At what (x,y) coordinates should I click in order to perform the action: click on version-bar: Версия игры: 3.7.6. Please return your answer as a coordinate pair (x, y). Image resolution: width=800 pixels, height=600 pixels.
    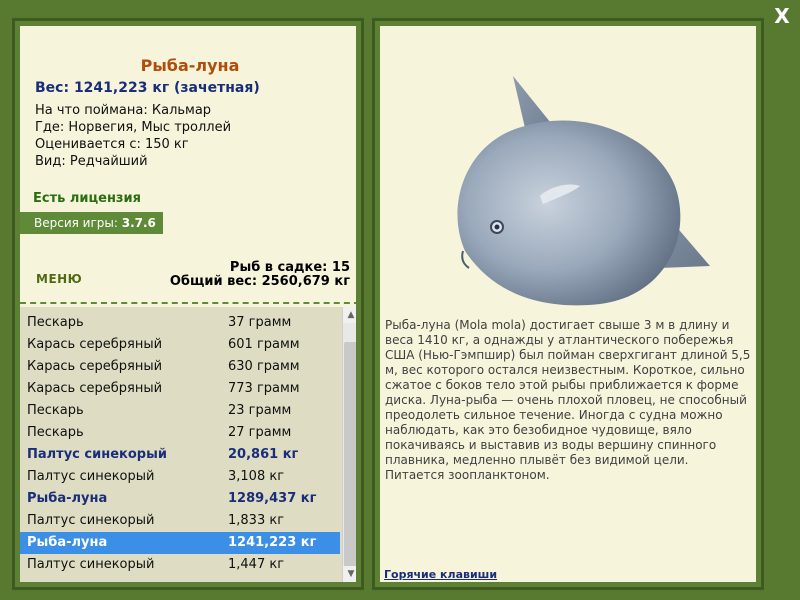
    Looking at the image, I should click on (91, 223).